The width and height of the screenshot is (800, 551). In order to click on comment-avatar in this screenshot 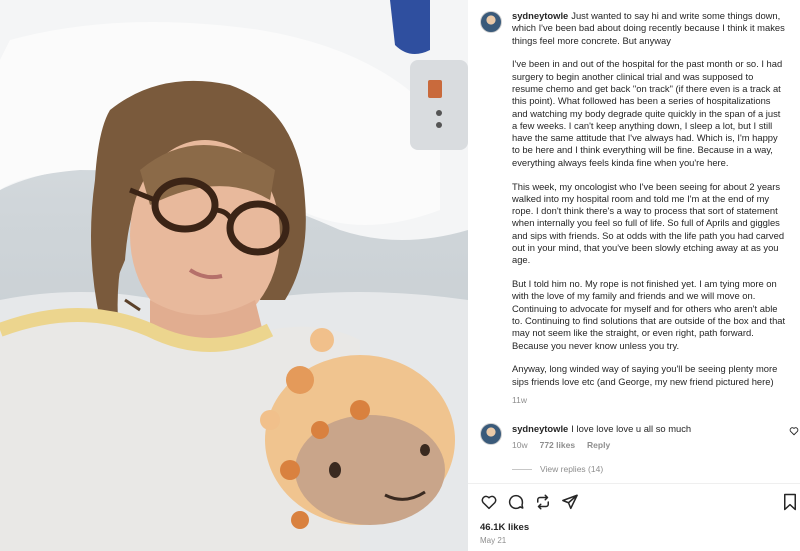, I will do `click(491, 434)`.